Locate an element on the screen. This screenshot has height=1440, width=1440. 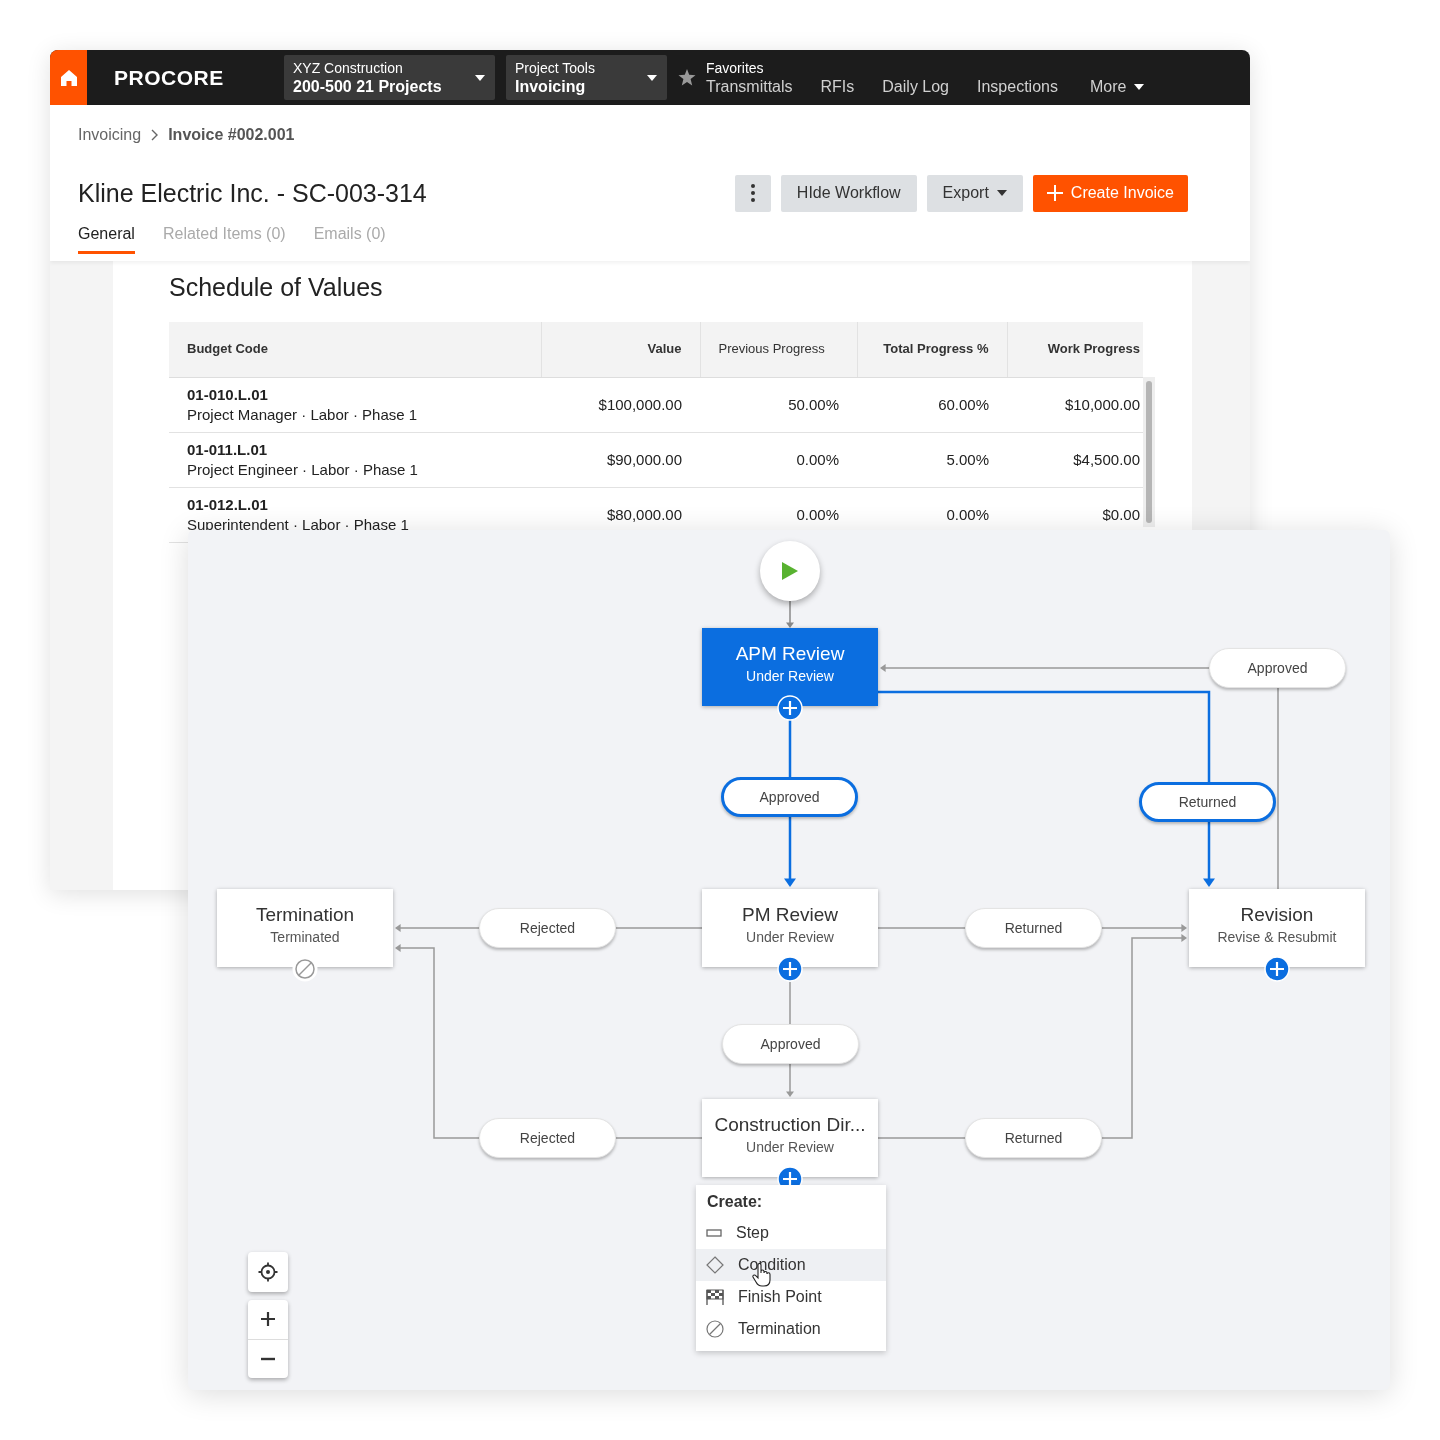
zoom-out-icon is located at coordinates (268, 1358).